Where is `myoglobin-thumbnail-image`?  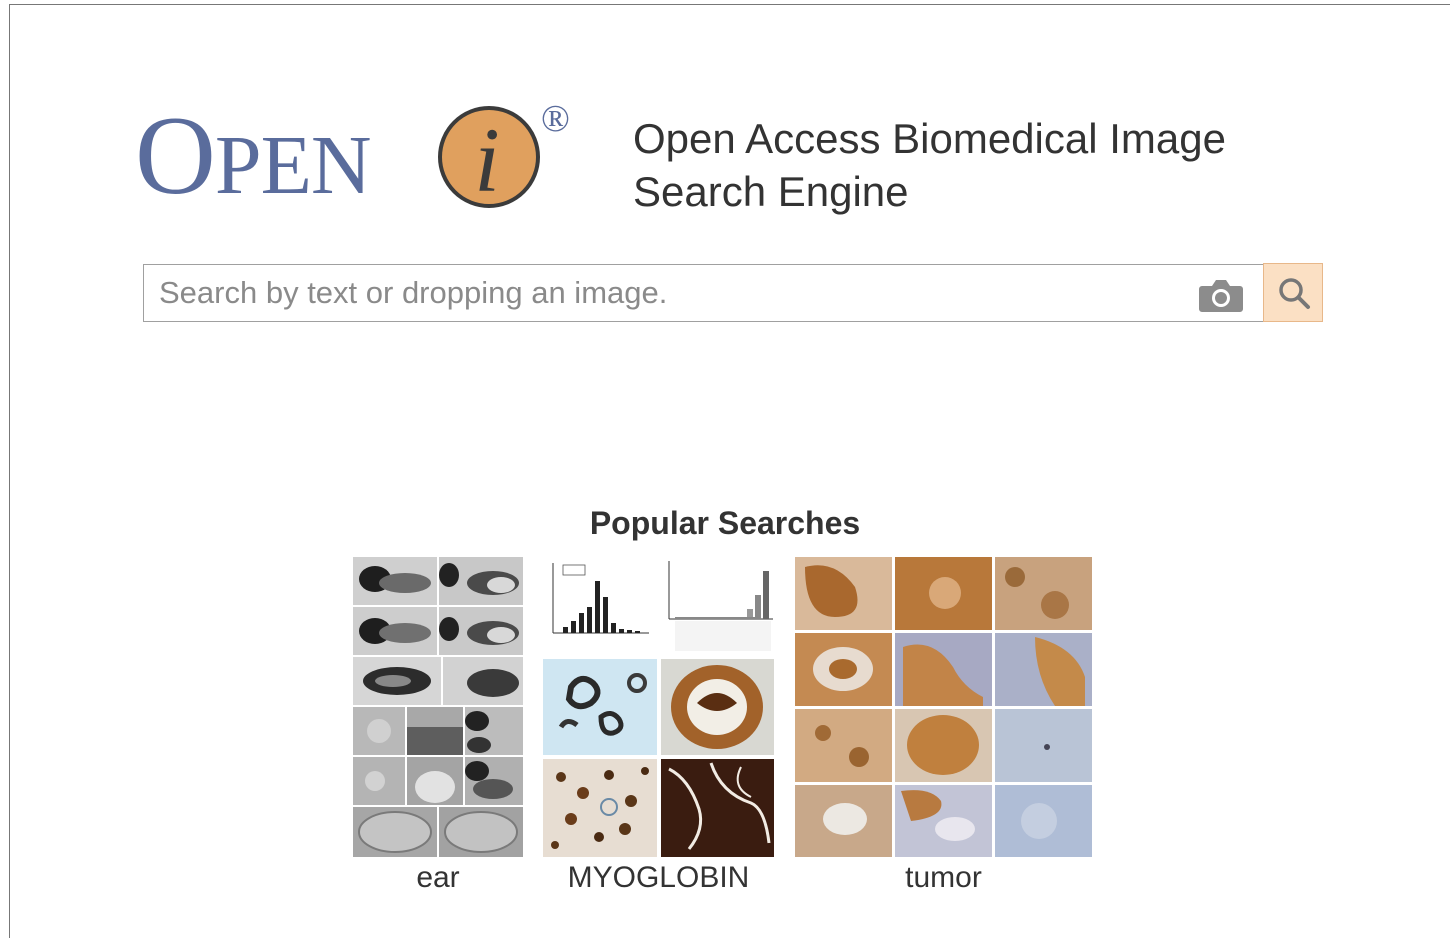 myoglobin-thumbnail-image is located at coordinates (658, 707).